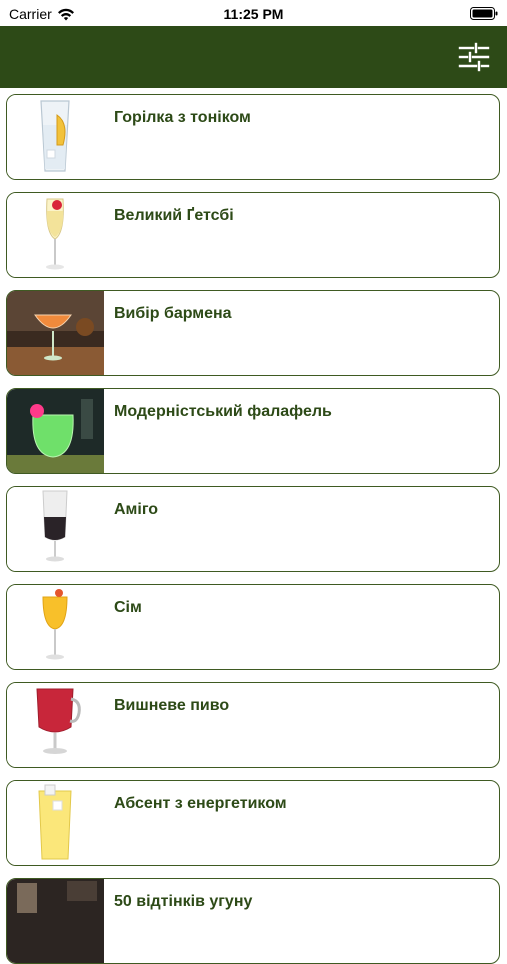 The image size is (507, 964). What do you see at coordinates (136, 509) in the screenshot?
I see `cocktail-title: Аміго` at bounding box center [136, 509].